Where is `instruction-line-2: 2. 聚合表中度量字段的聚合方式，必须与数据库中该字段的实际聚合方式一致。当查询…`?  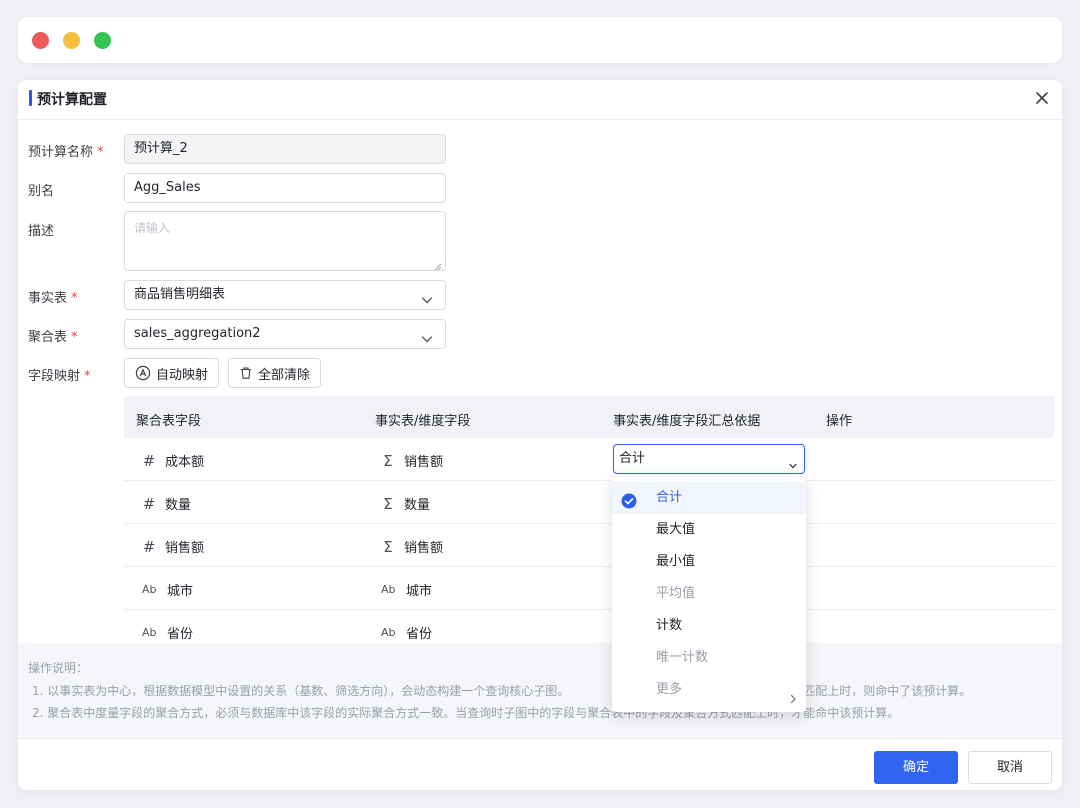 instruction-line-2: 2. 聚合表中度量字段的聚合方式，必须与数据库中该字段的实际聚合方式一致。当查询… is located at coordinates (466, 713).